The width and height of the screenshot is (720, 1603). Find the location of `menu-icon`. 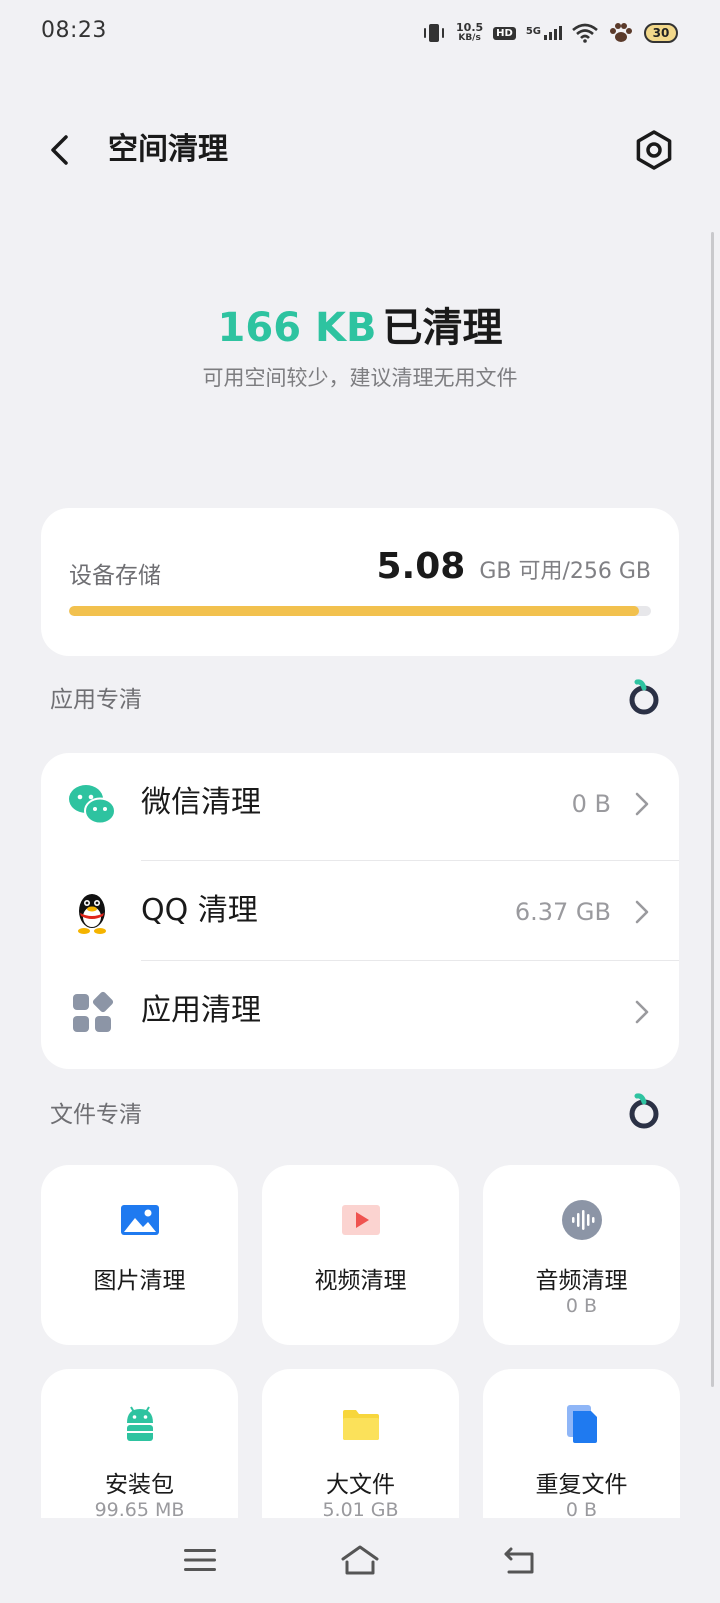

menu-icon is located at coordinates (200, 1560).